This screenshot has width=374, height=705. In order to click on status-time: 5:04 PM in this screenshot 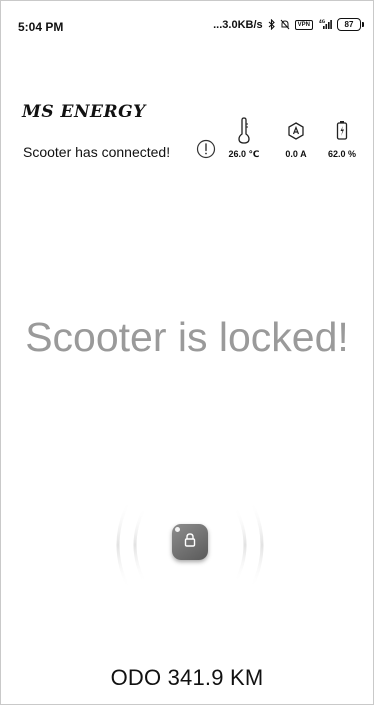, I will do `click(41, 27)`.